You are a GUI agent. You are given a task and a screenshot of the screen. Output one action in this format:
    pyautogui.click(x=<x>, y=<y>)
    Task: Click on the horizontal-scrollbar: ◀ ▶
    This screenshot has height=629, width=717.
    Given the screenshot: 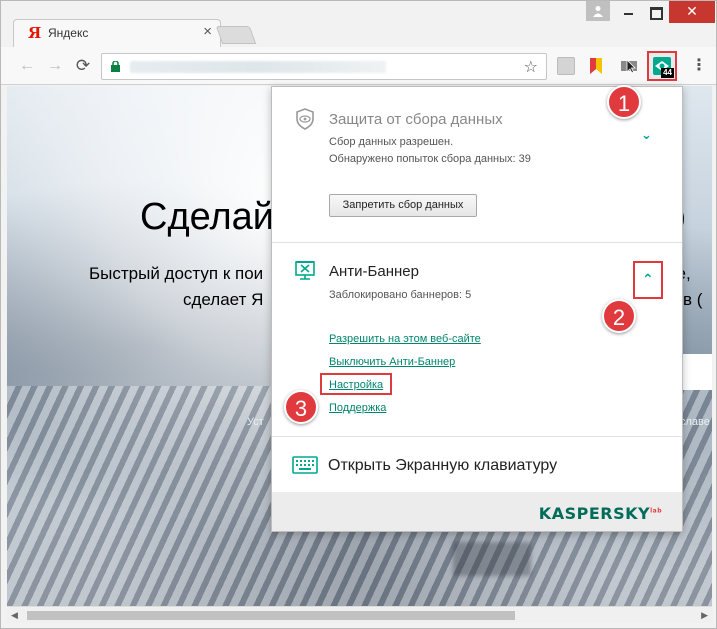 What is the action you would take?
    pyautogui.click(x=359, y=614)
    